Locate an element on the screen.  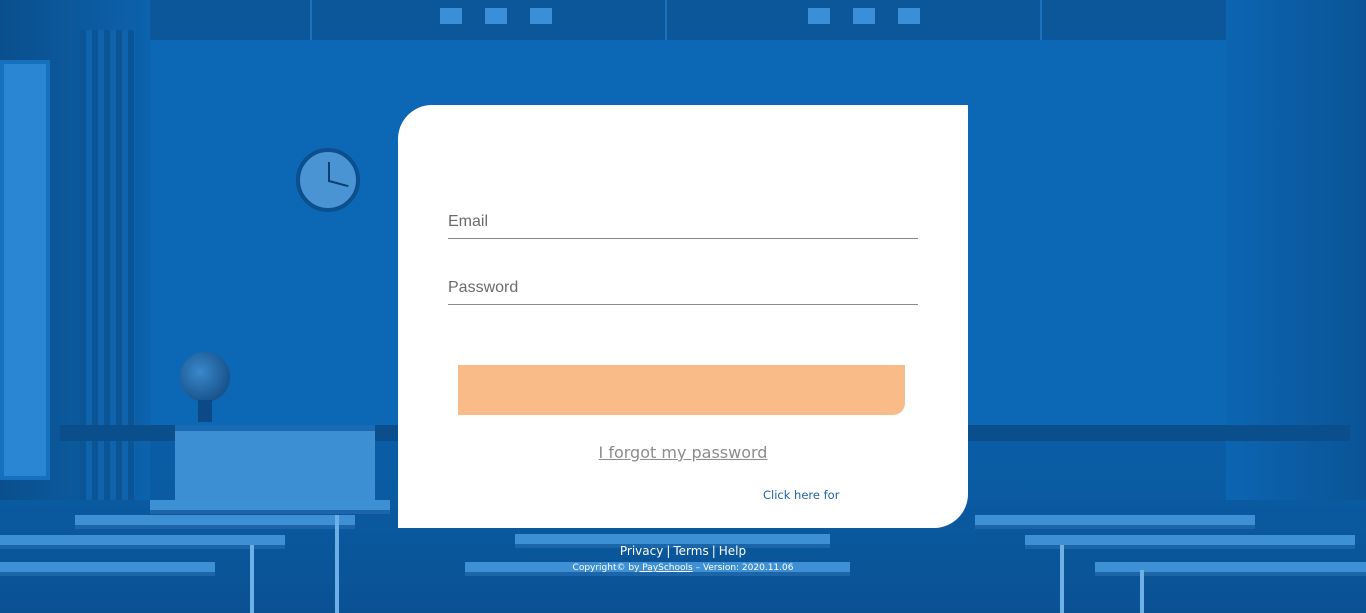
email-field-wrapper is located at coordinates (683, 222).